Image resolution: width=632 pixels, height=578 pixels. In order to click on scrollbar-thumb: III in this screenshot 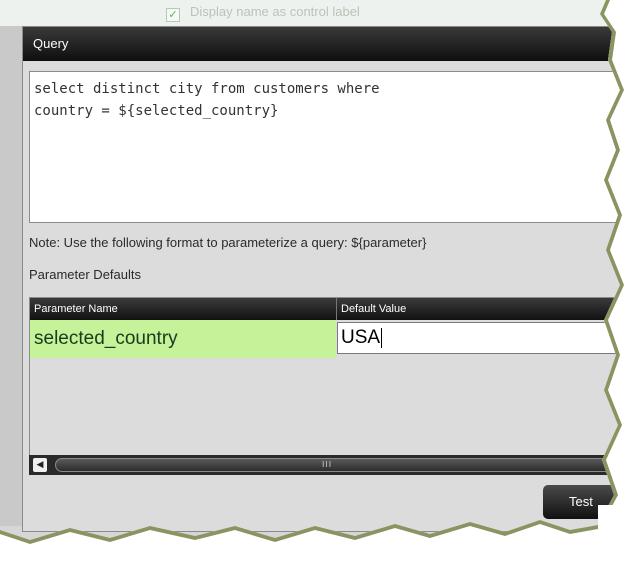, I will do `click(335, 465)`.